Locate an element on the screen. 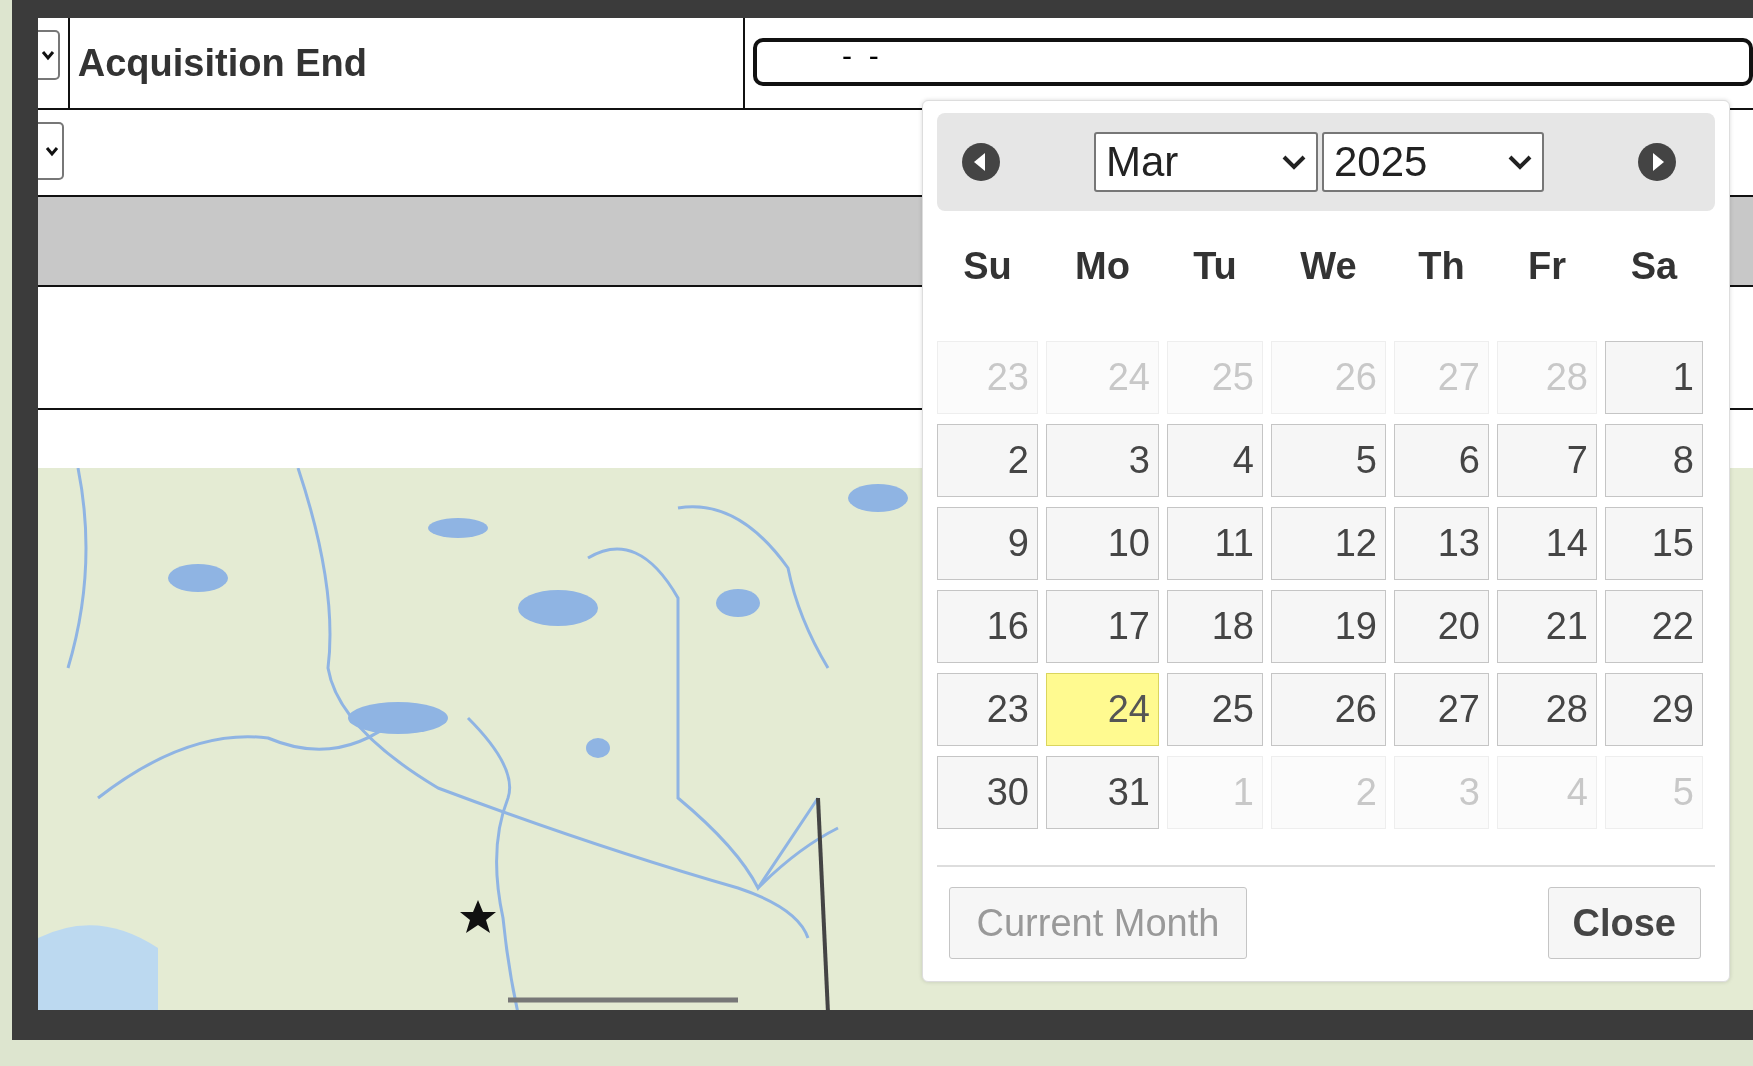 The width and height of the screenshot is (1753, 1066). day-cell: 17 is located at coordinates (1102, 626).